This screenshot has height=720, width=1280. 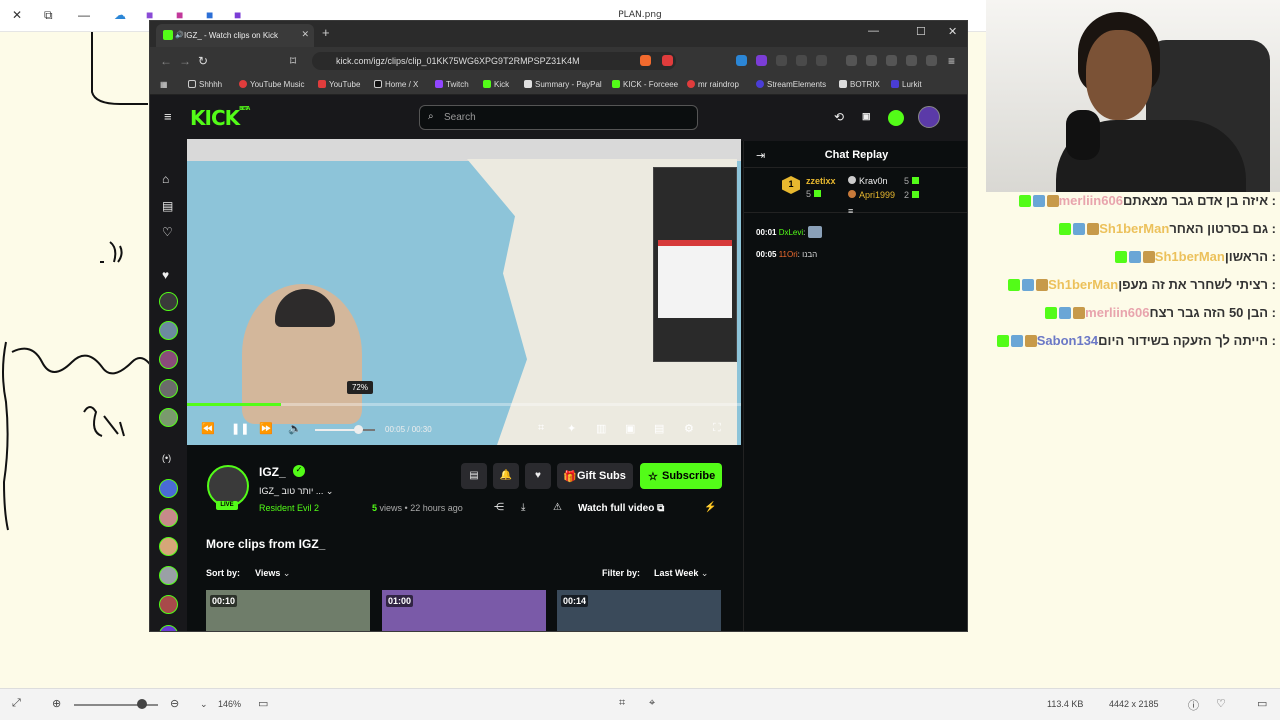 I want to click on user-avatar, so click(x=929, y=117).